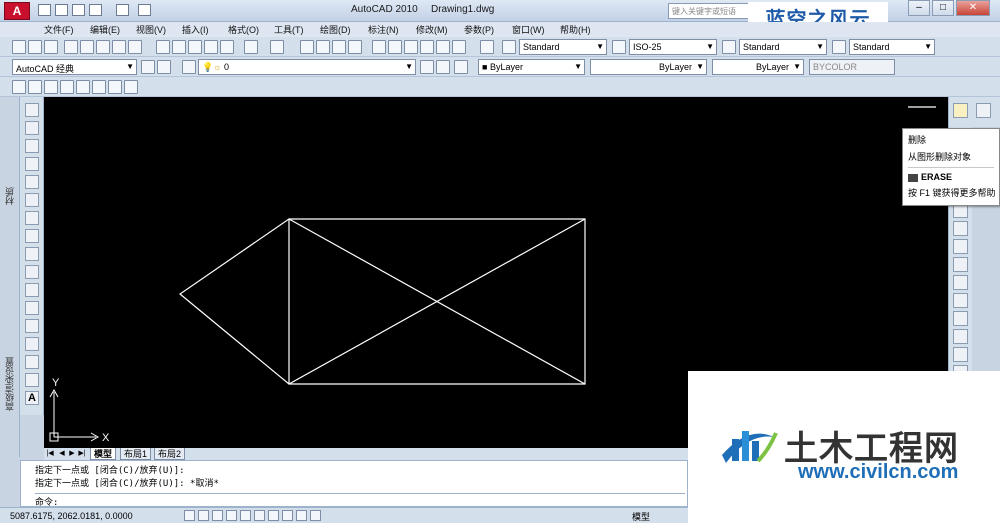 This screenshot has width=1000, height=523. Describe the element at coordinates (943, 8) in the screenshot. I see `maximize-button: □` at that location.